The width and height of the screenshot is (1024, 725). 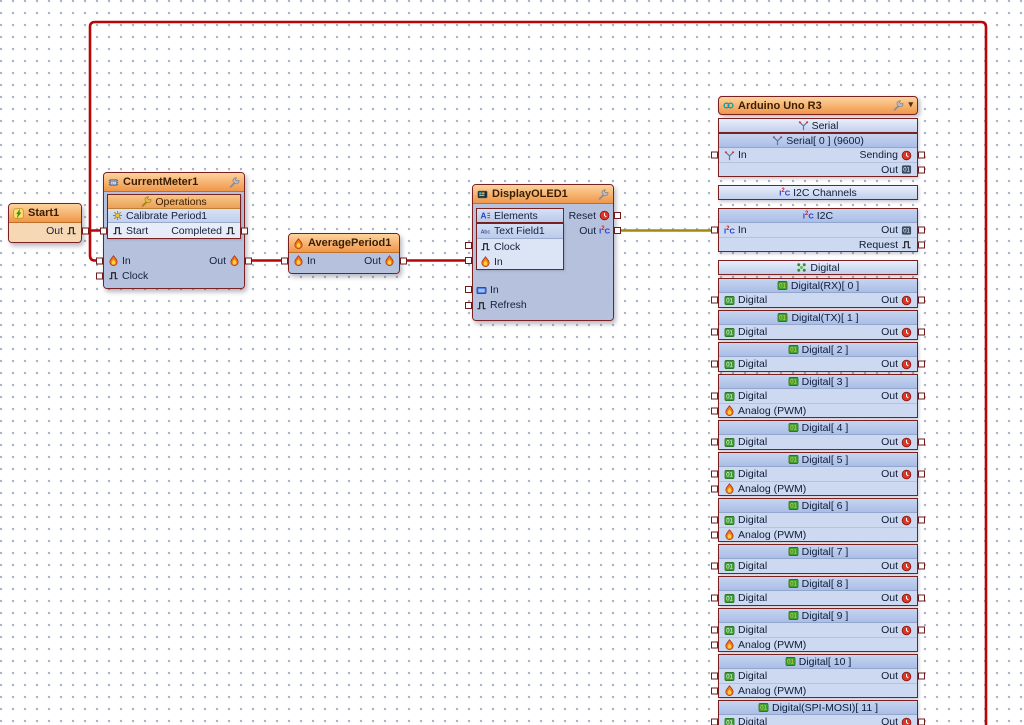 What do you see at coordinates (344, 243) in the screenshot?
I see `averageperiod-header: AveragePeriod1` at bounding box center [344, 243].